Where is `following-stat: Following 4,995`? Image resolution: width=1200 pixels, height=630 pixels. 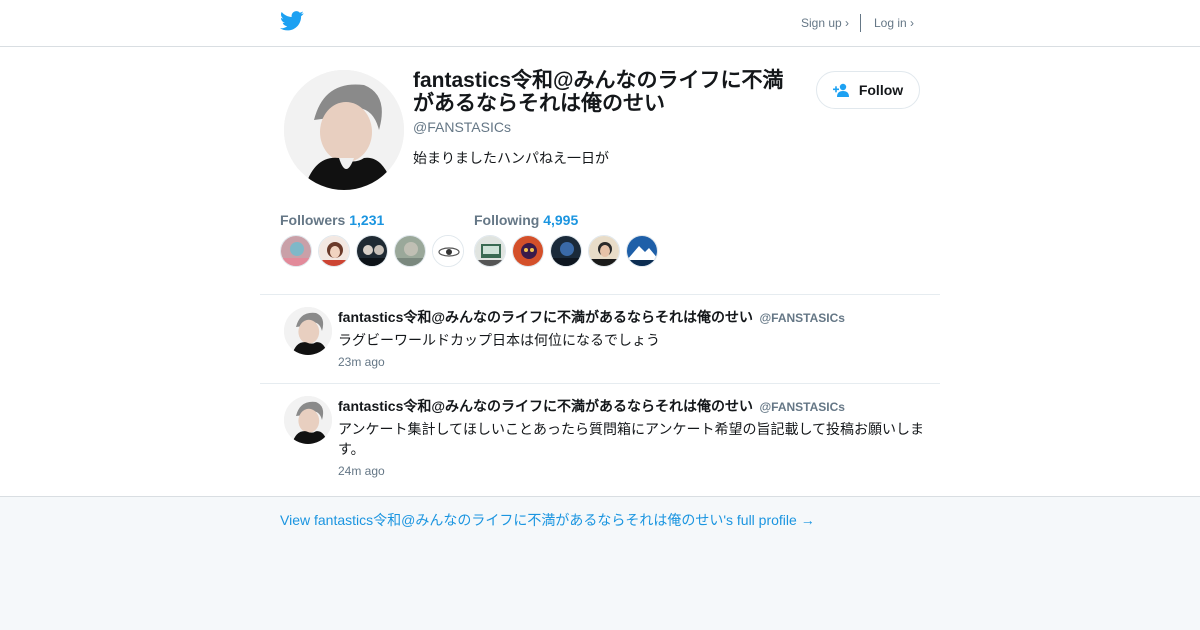 following-stat: Following 4,995 is located at coordinates (526, 220).